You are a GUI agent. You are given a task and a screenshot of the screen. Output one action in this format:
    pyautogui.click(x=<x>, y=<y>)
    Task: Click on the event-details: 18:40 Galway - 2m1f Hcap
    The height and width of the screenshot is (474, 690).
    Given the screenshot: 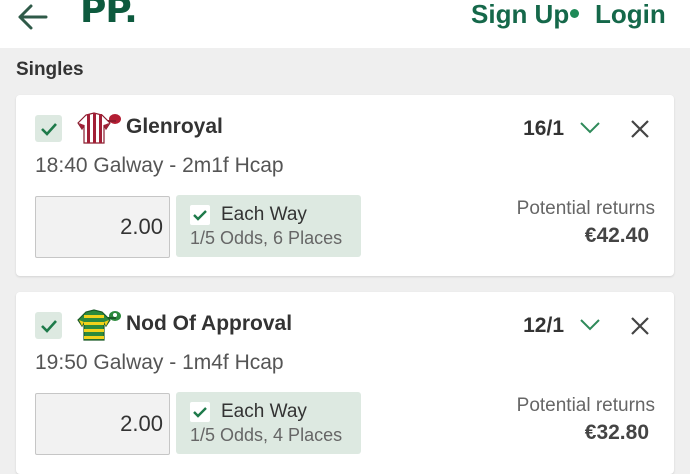 What is the action you would take?
    pyautogui.click(x=159, y=165)
    